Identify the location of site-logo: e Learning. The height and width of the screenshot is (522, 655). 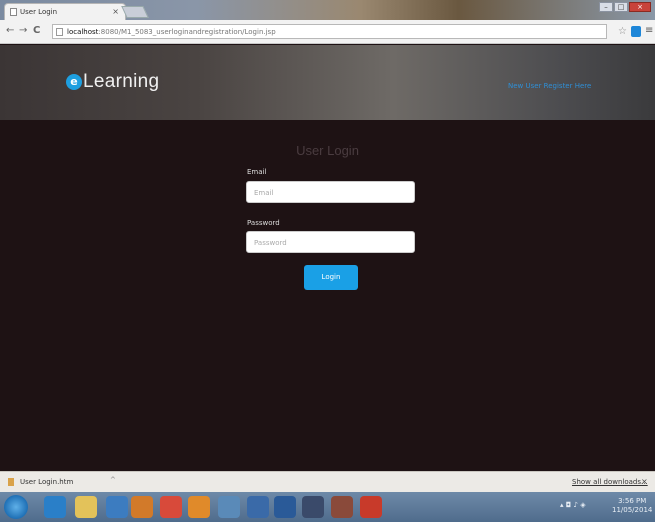
(112, 82).